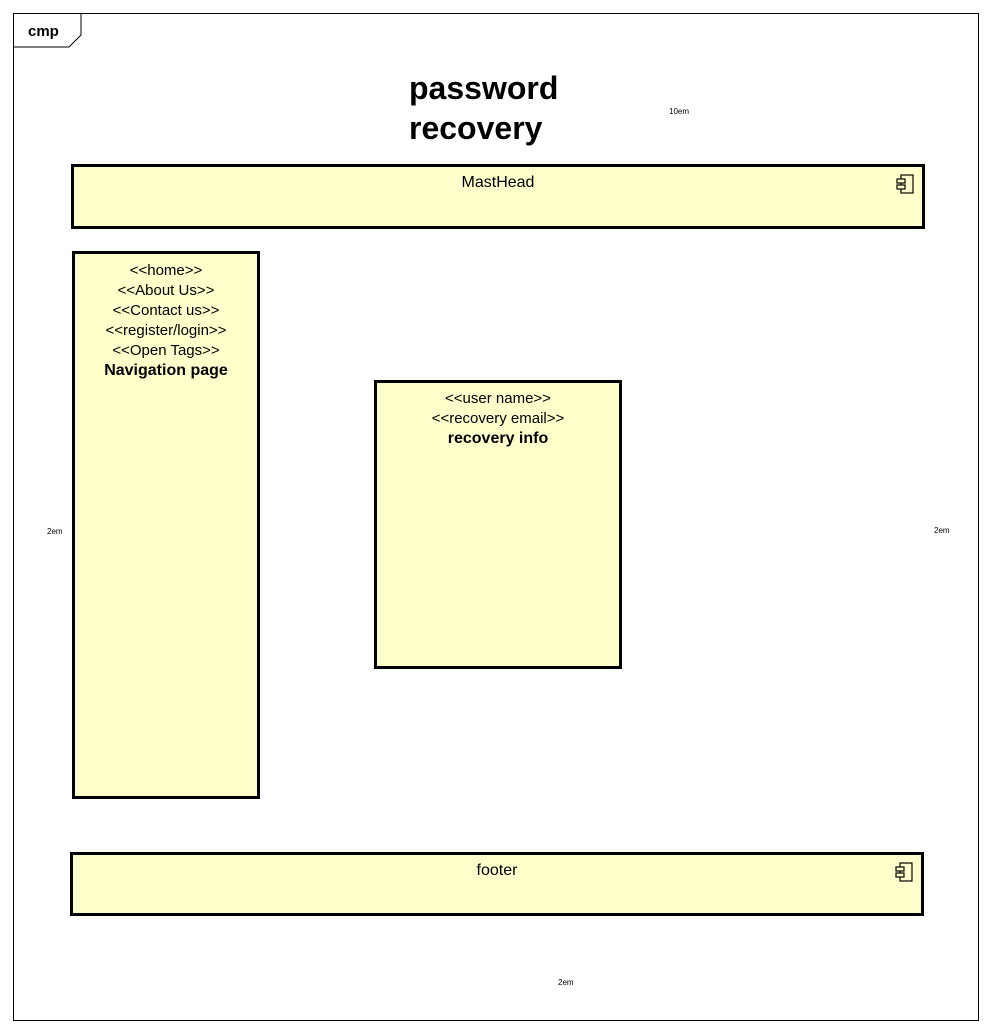  I want to click on nav-item-home: <<home>>, so click(166, 270).